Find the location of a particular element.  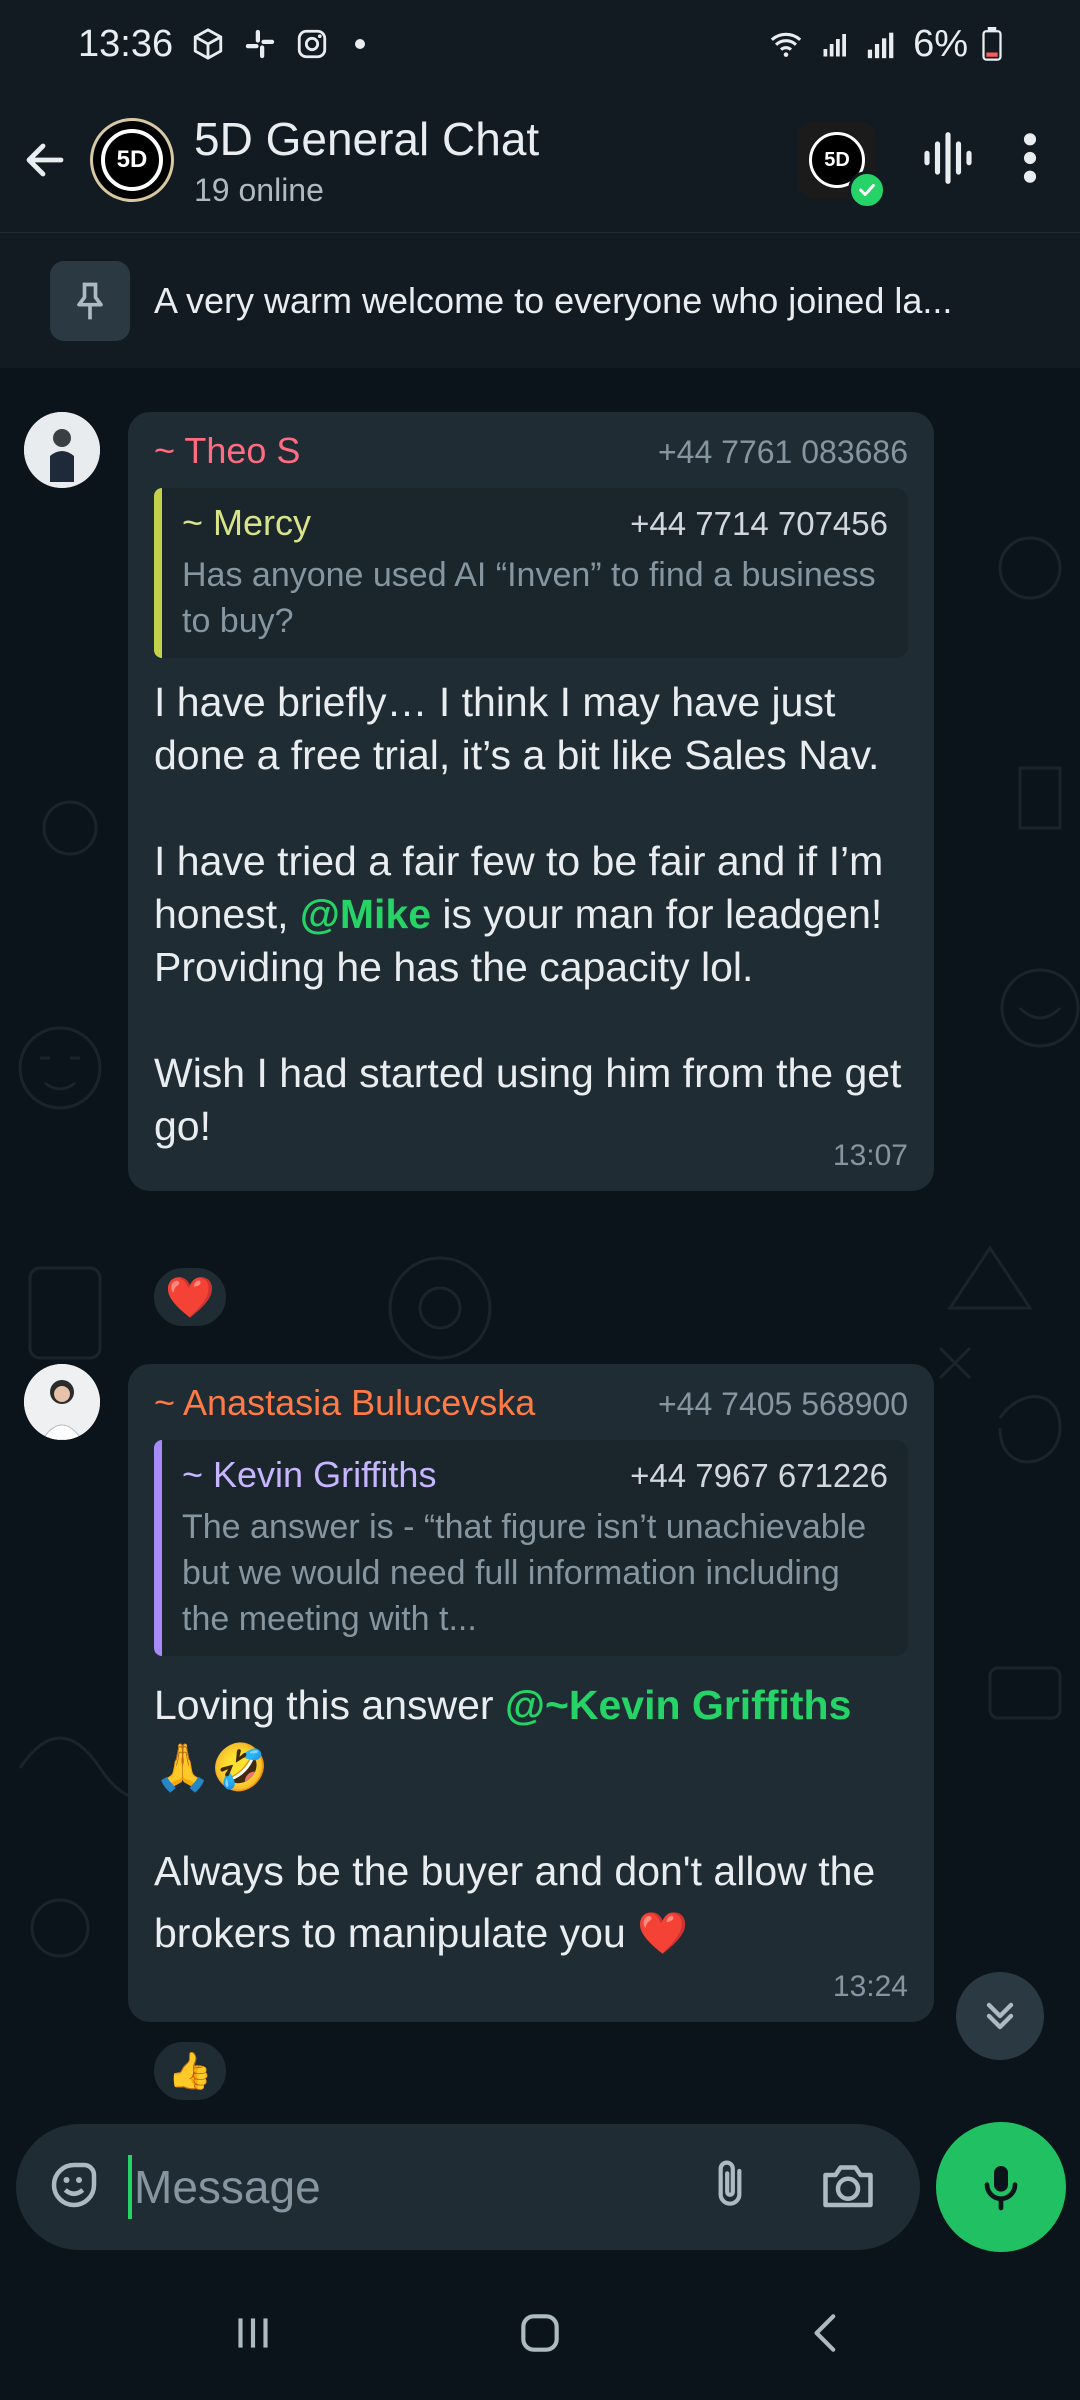

kebab-menu-icon is located at coordinates (1030, 157).